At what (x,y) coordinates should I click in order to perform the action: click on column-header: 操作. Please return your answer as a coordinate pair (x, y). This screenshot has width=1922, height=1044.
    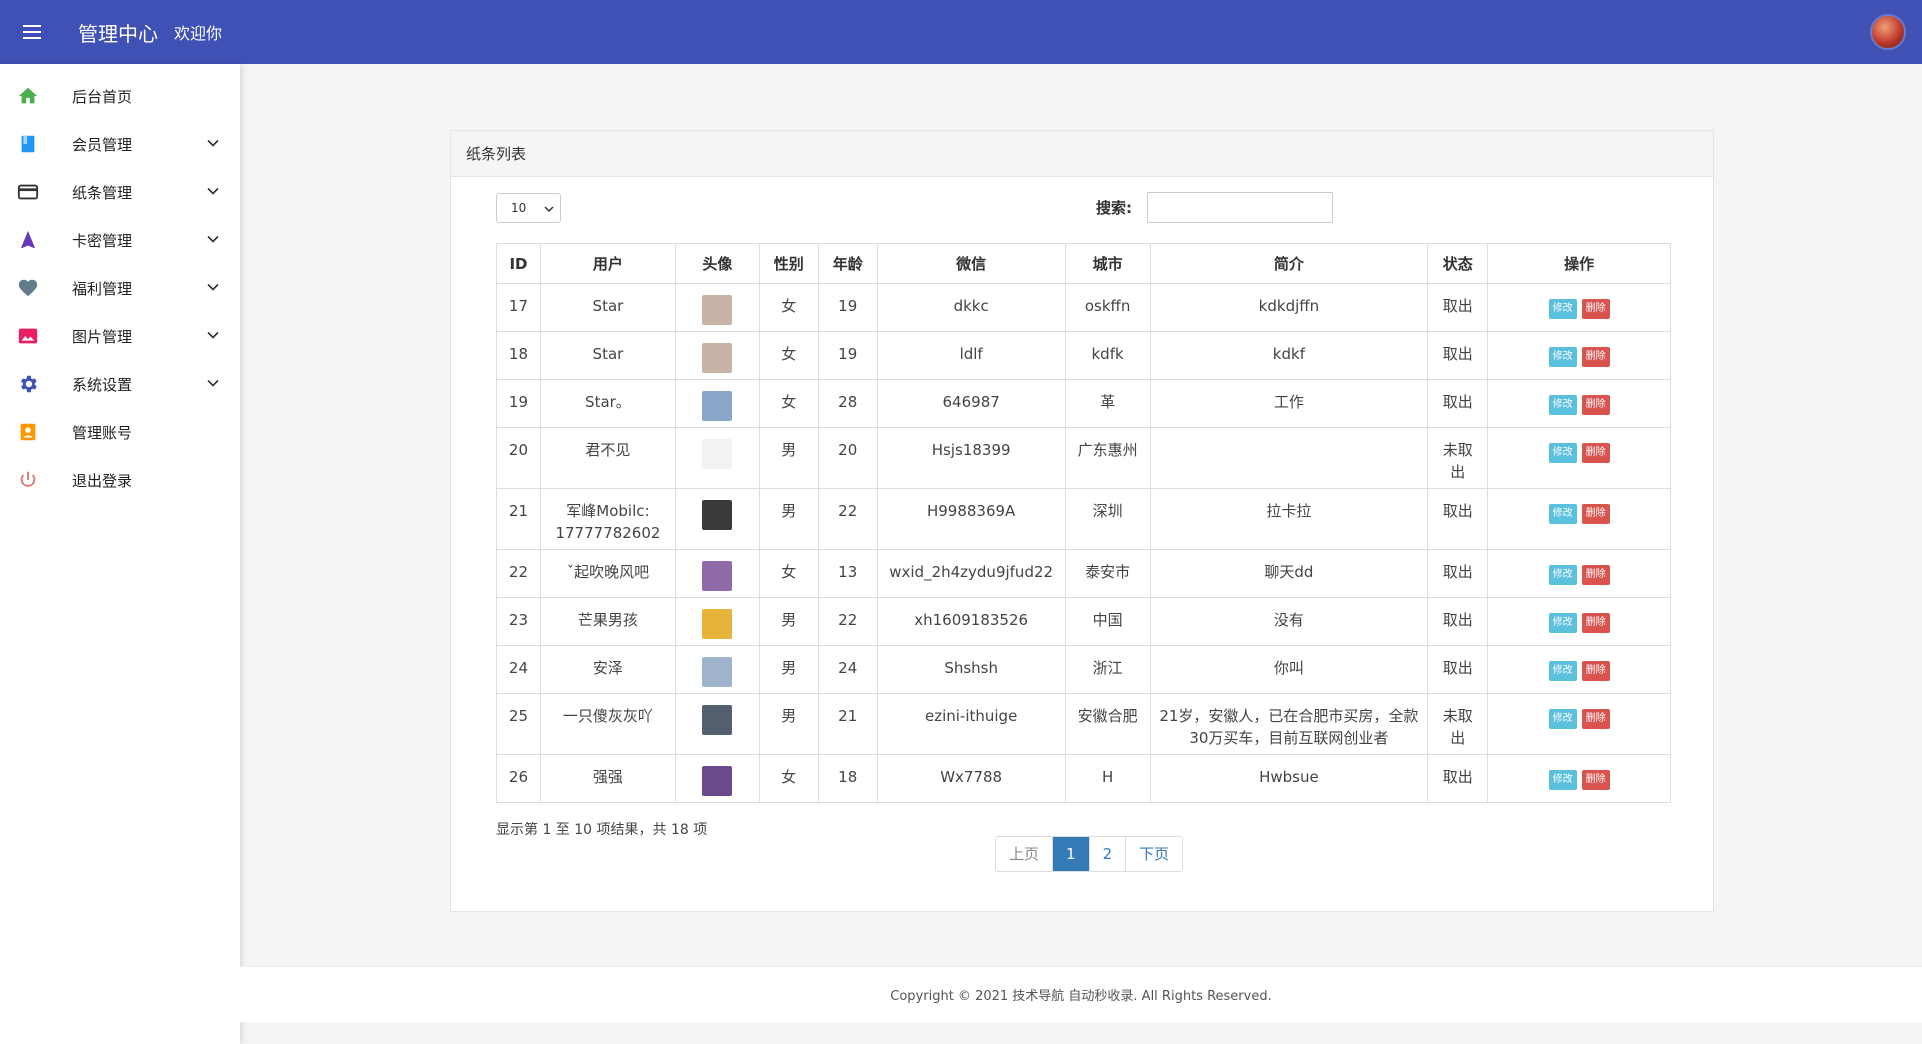
    Looking at the image, I should click on (1579, 263).